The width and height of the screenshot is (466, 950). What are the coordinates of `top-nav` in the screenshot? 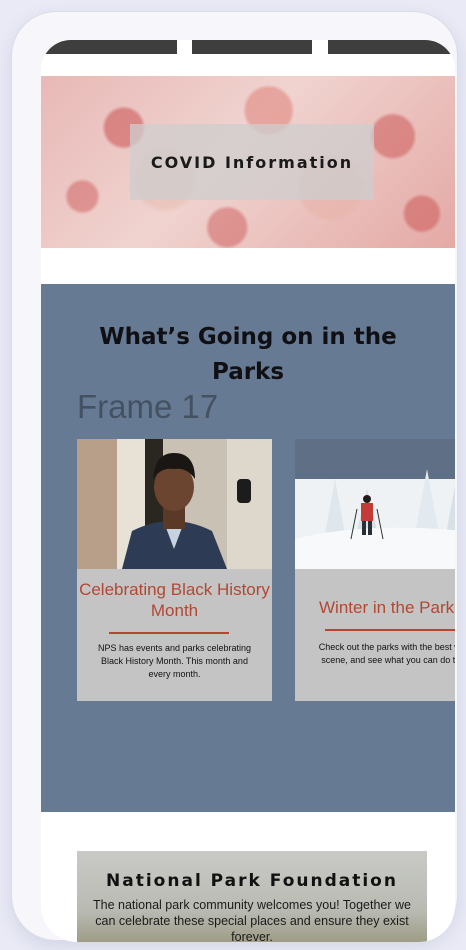 It's located at (248, 47).